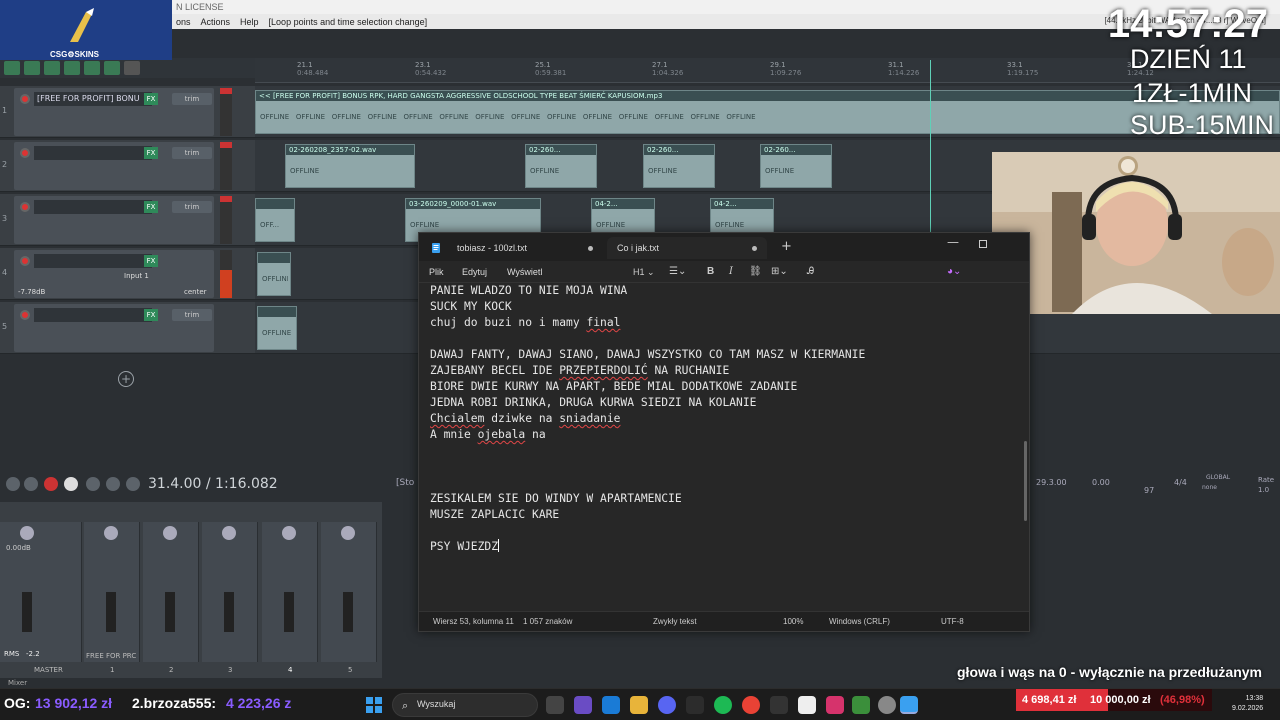 The width and height of the screenshot is (1280, 720). What do you see at coordinates (113, 484) in the screenshot?
I see `stop-icon` at bounding box center [113, 484].